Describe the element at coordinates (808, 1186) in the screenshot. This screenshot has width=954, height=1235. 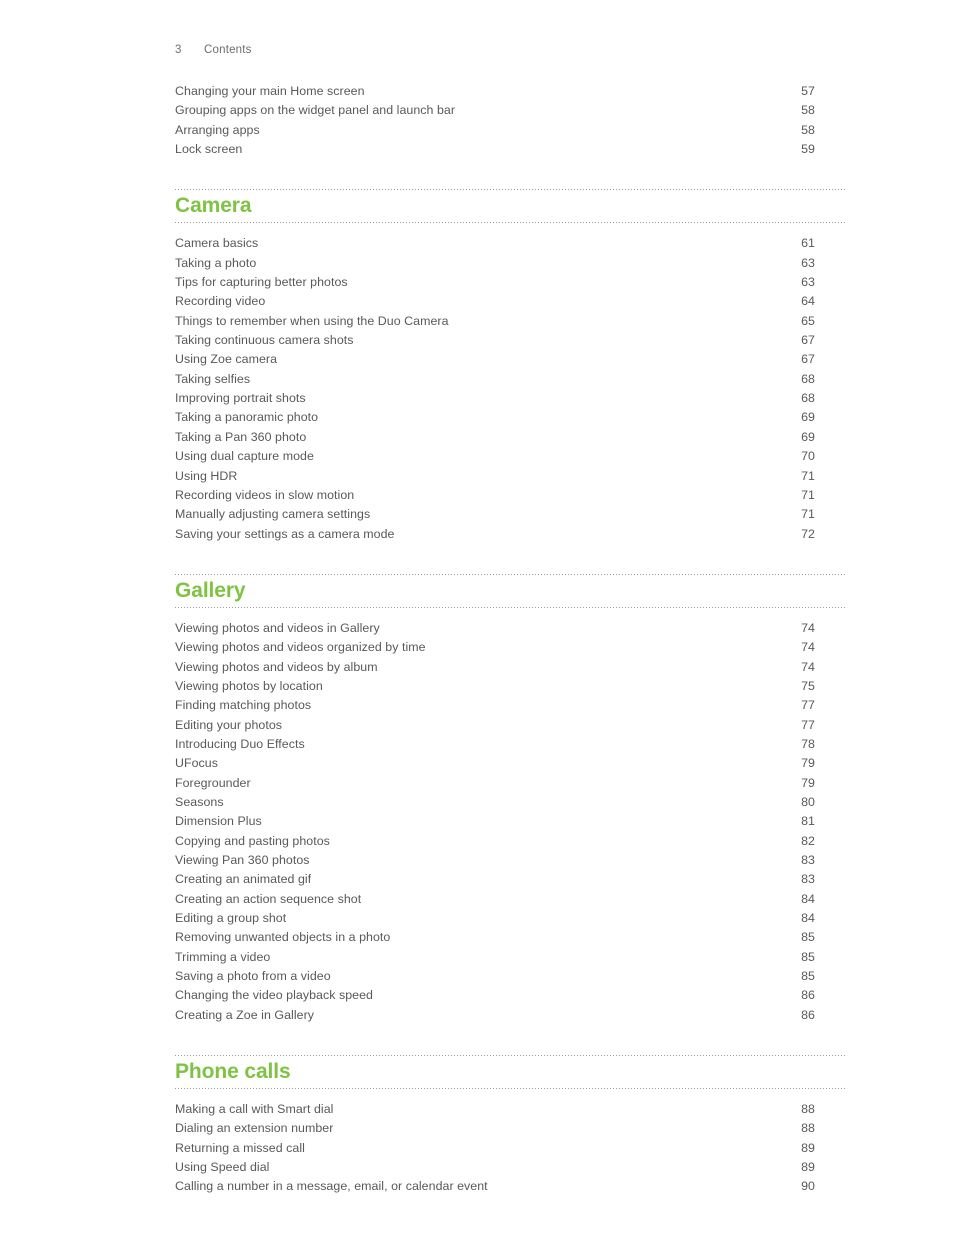
I see `toc-entry-page-number: 90` at that location.